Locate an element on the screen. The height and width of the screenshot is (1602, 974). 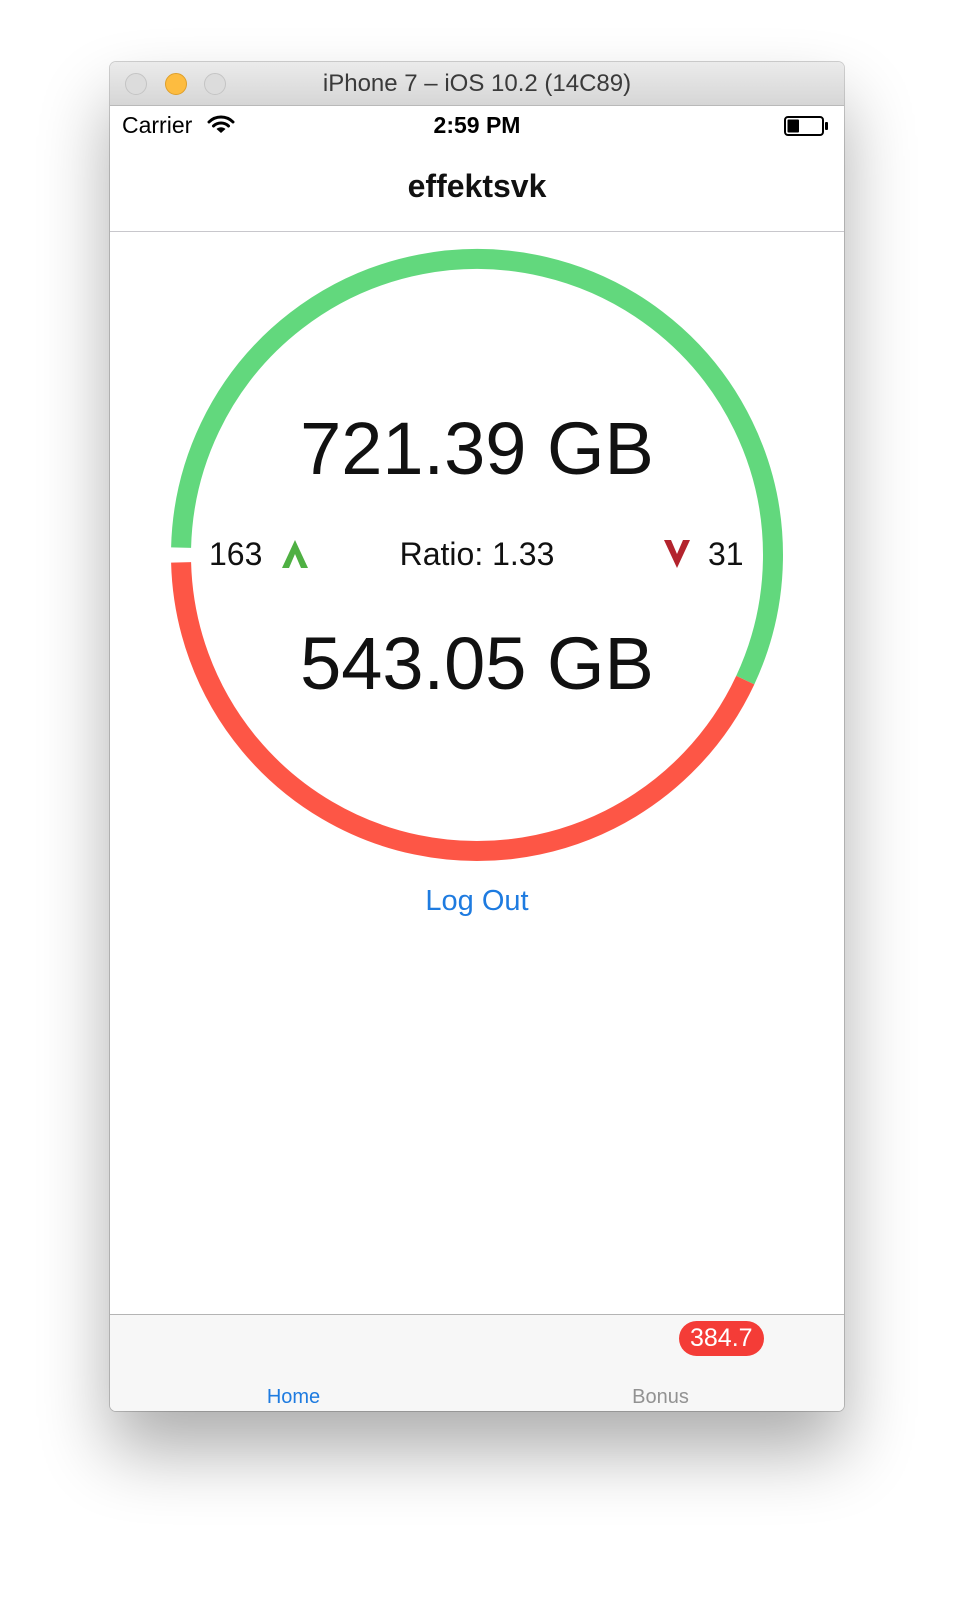
bonus-badge: 384.7 is located at coordinates (721, 1338).